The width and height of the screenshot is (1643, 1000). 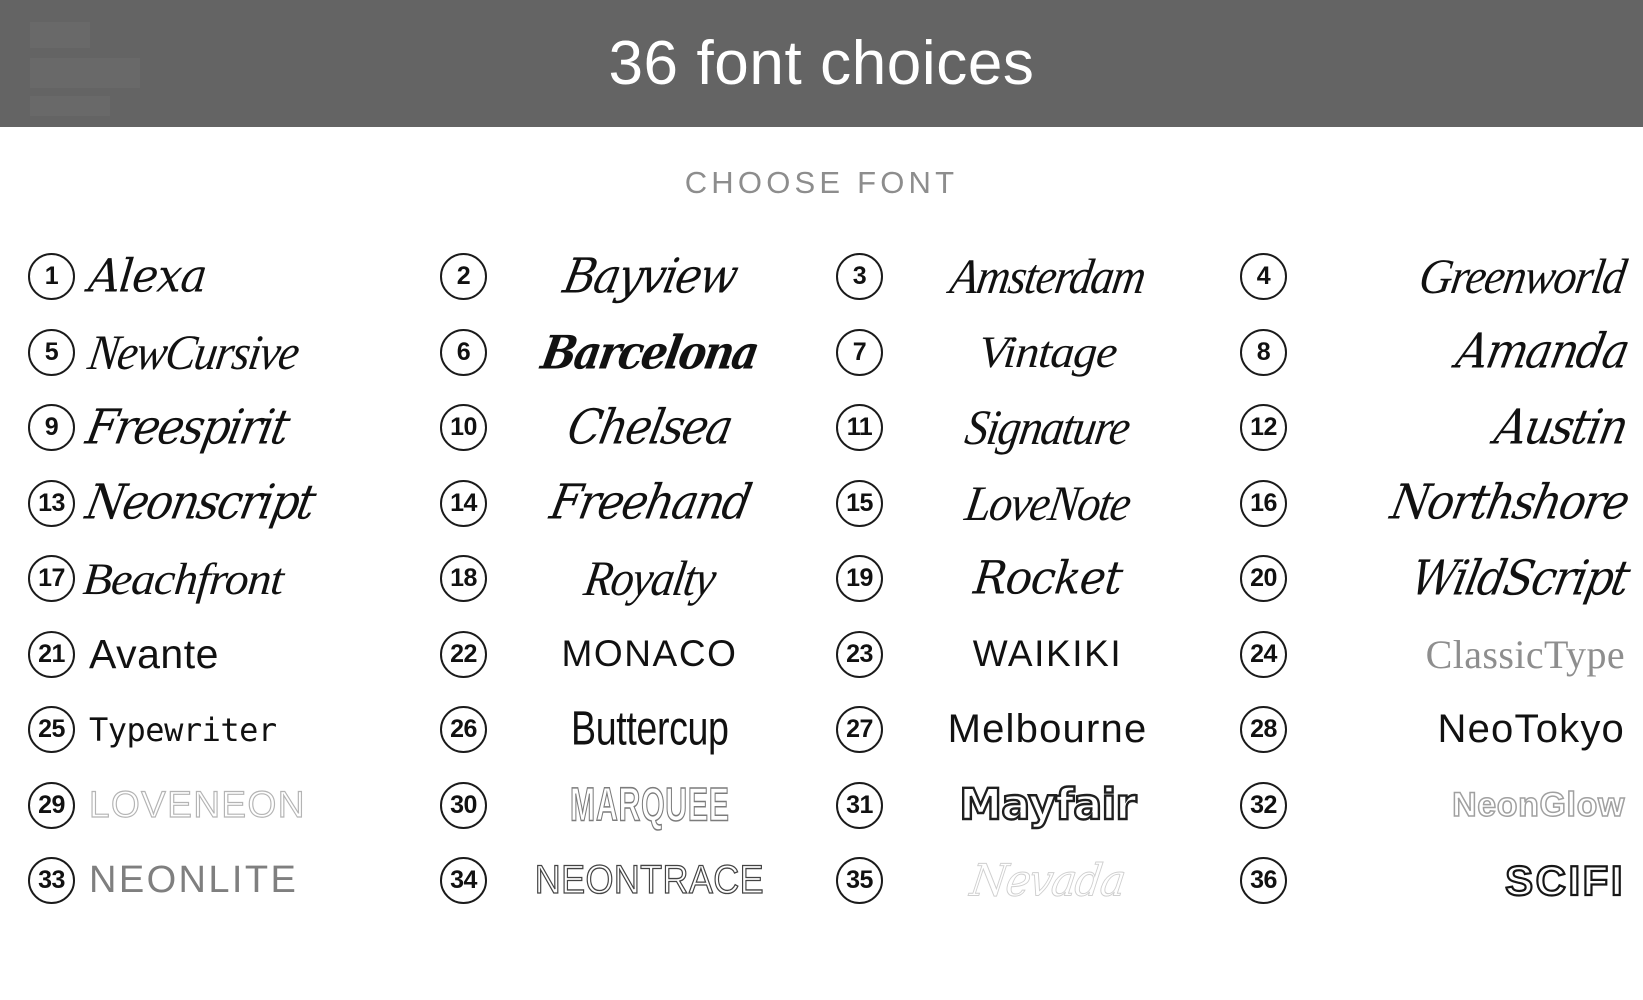 What do you see at coordinates (1465, 805) in the screenshot?
I see `font-option-sample: NeonGlow` at bounding box center [1465, 805].